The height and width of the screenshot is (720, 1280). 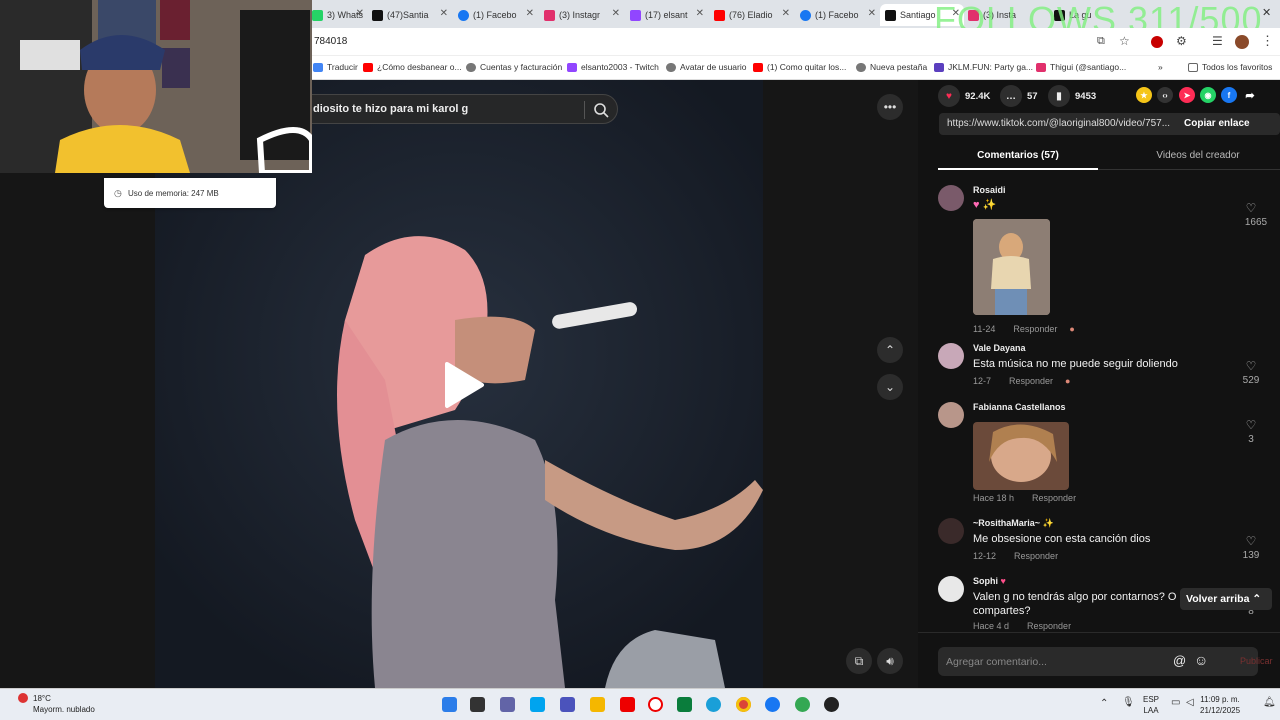 What do you see at coordinates (1160, 67) in the screenshot?
I see `more-bookmarks-icon: »` at bounding box center [1160, 67].